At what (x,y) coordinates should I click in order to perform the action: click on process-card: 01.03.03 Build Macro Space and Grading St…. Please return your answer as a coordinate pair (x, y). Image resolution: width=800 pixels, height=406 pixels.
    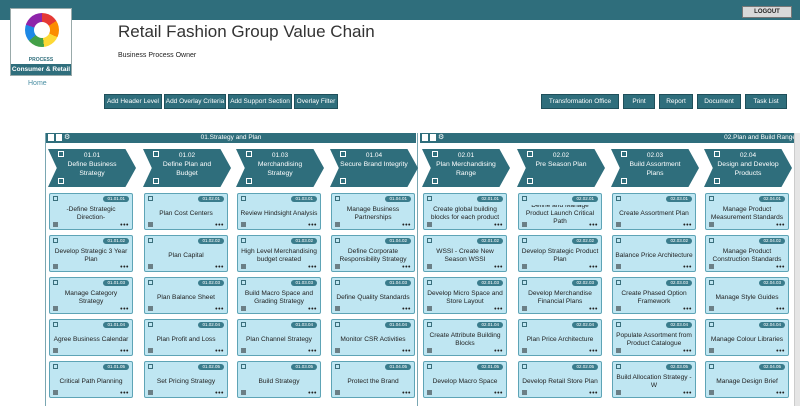
    Looking at the image, I should click on (279, 295).